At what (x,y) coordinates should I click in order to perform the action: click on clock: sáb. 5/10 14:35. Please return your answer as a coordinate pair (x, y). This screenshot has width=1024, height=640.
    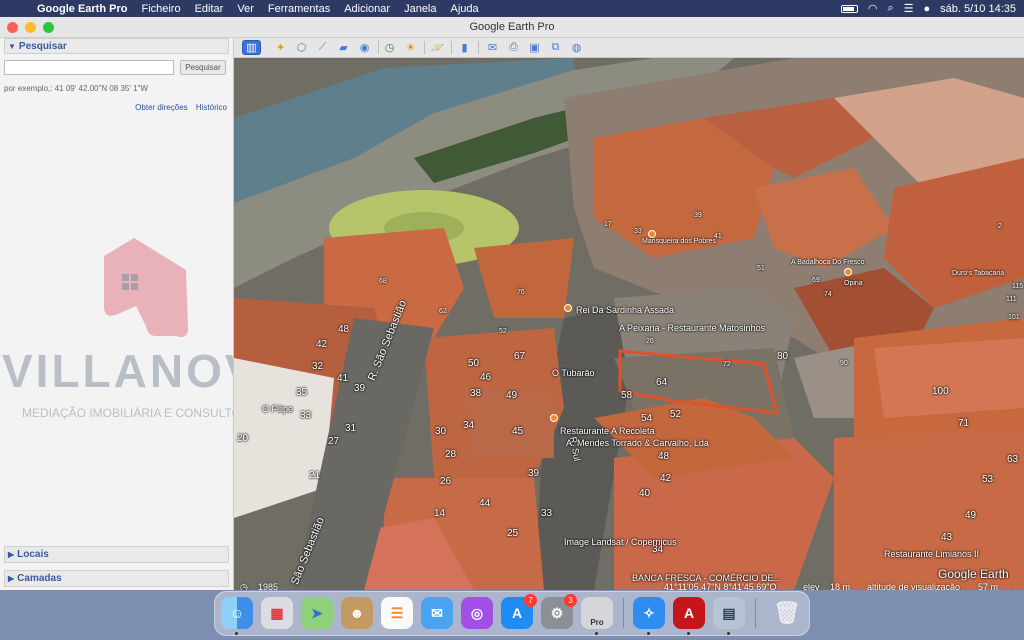
    Looking at the image, I should click on (978, 9).